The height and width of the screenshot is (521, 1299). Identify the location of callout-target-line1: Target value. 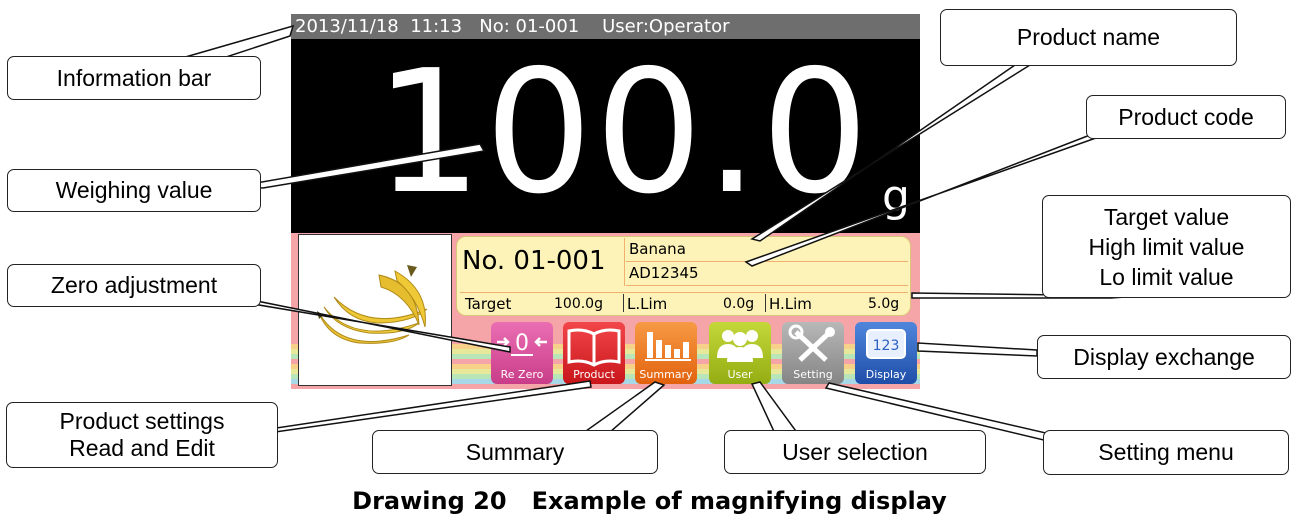
(1166, 216).